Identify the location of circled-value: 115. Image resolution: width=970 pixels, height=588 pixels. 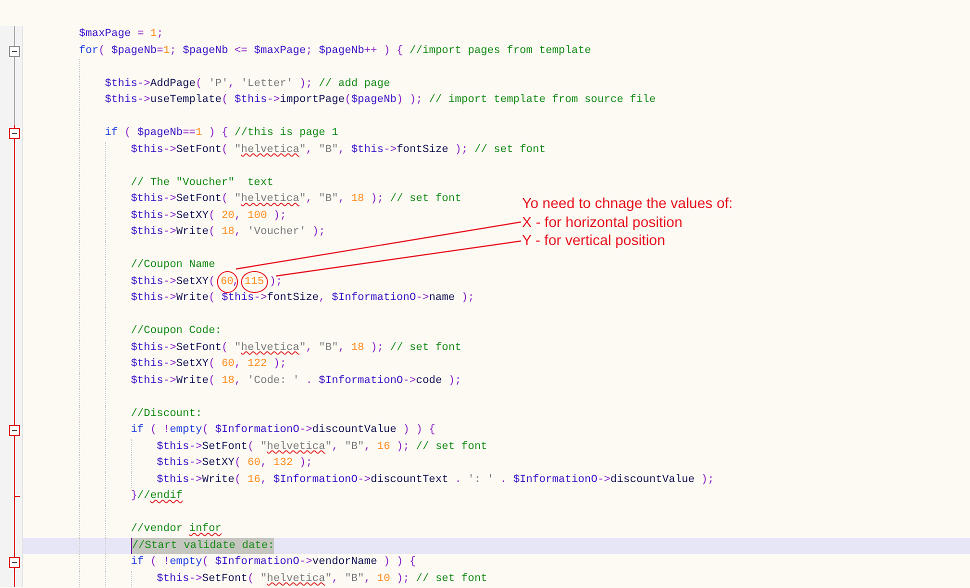
(254, 281).